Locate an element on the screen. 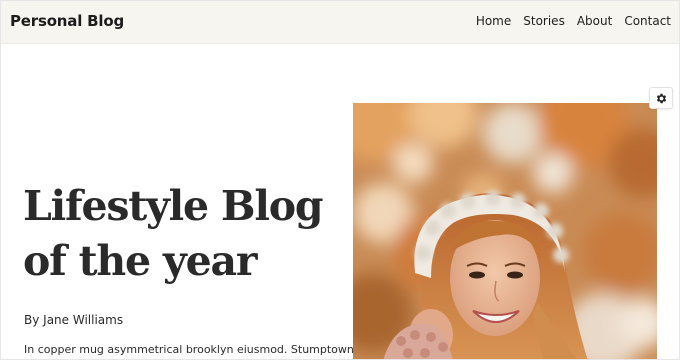  hero-title-line-2: of the year is located at coordinates (140, 261).